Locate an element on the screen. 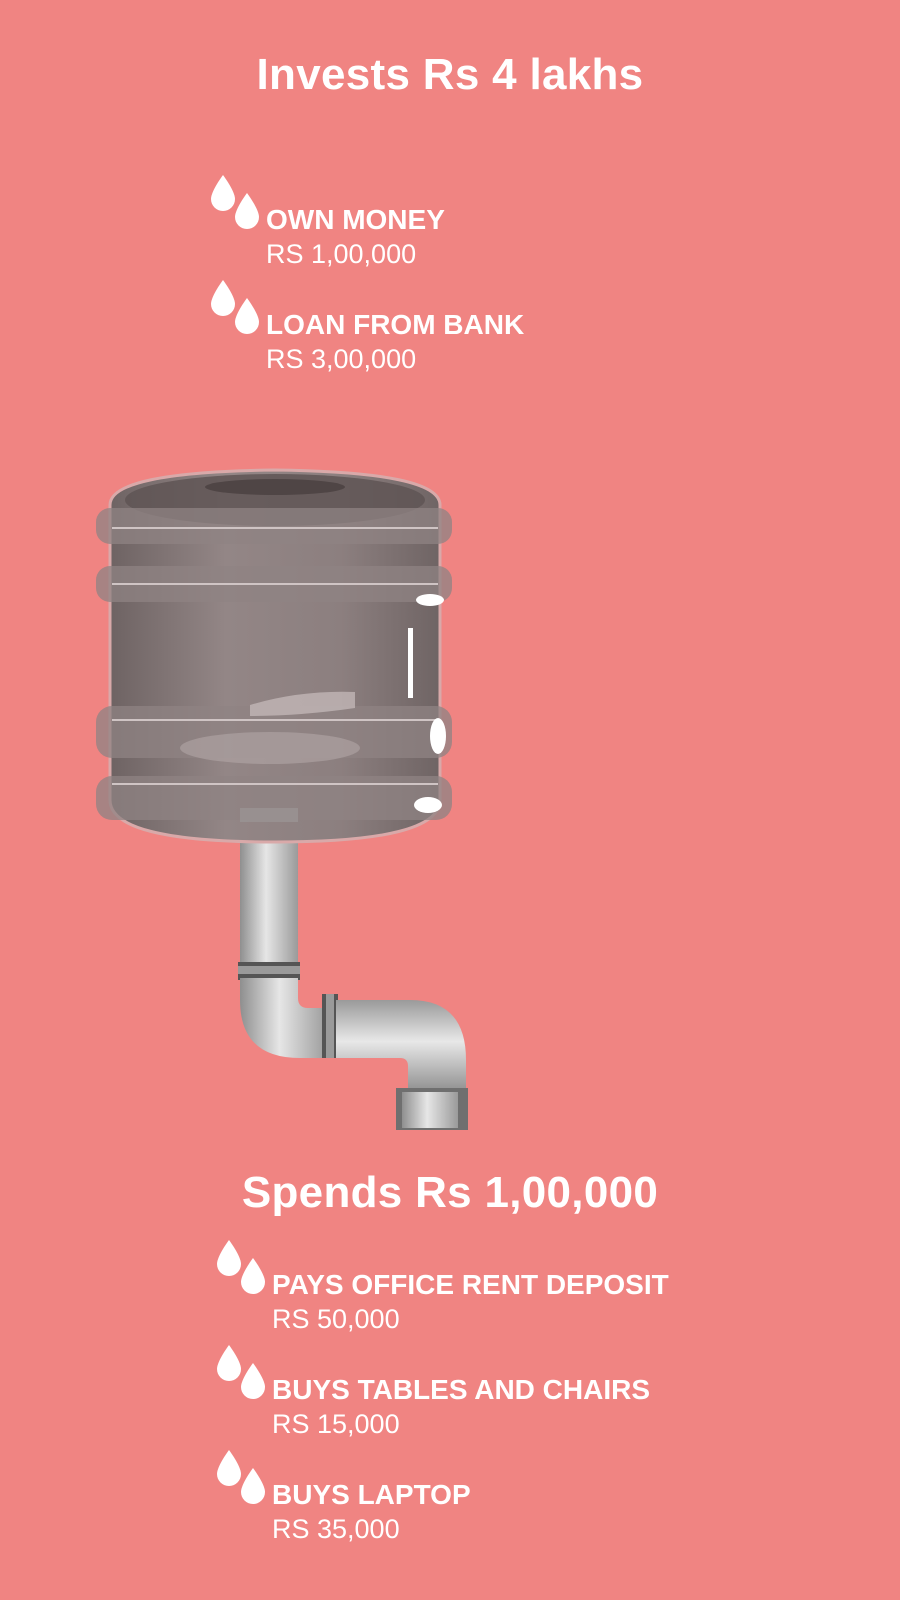 This screenshot has height=1600, width=900. water-tank-icon is located at coordinates (274, 656).